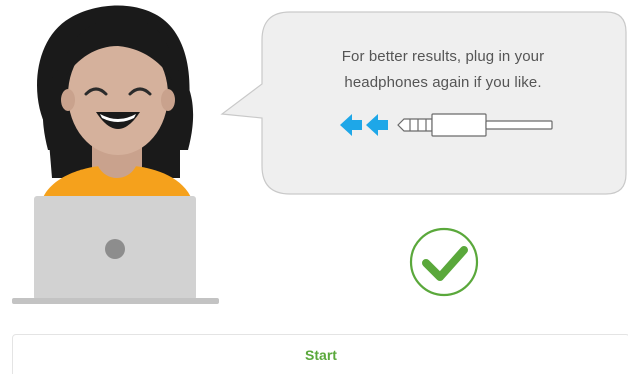 This screenshot has width=628, height=374. Describe the element at coordinates (115, 250) in the screenshot. I see `laptop-icon` at that location.